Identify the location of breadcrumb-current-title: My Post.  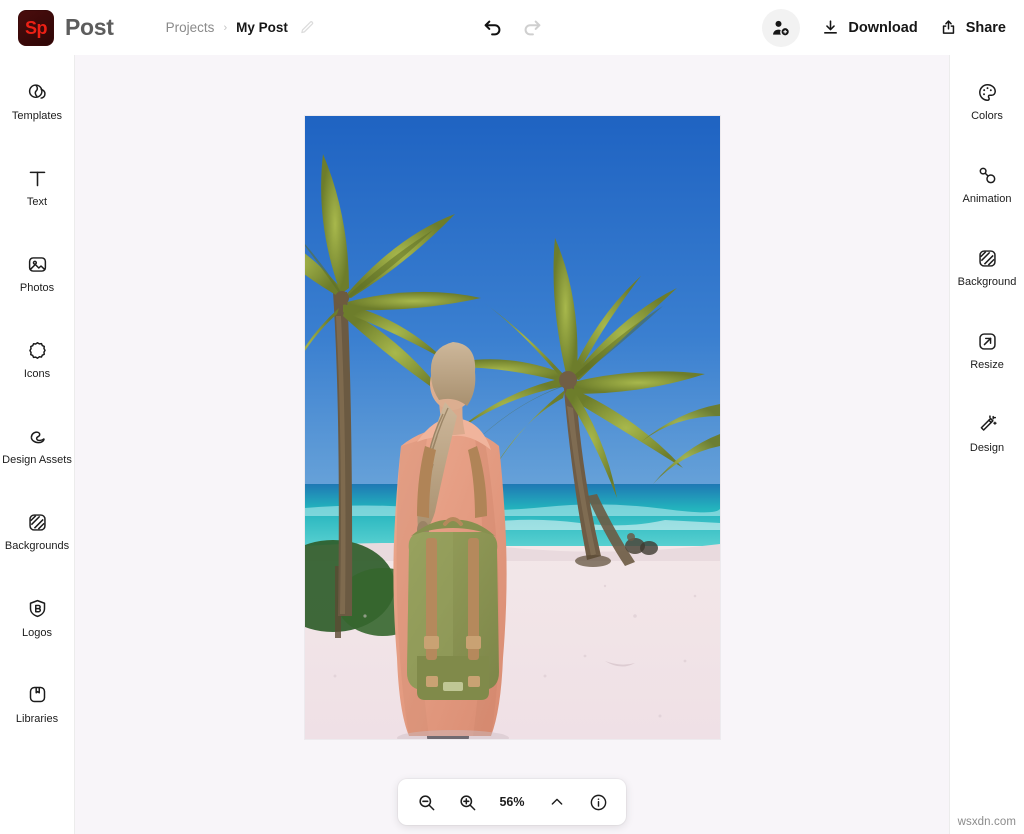
(262, 27).